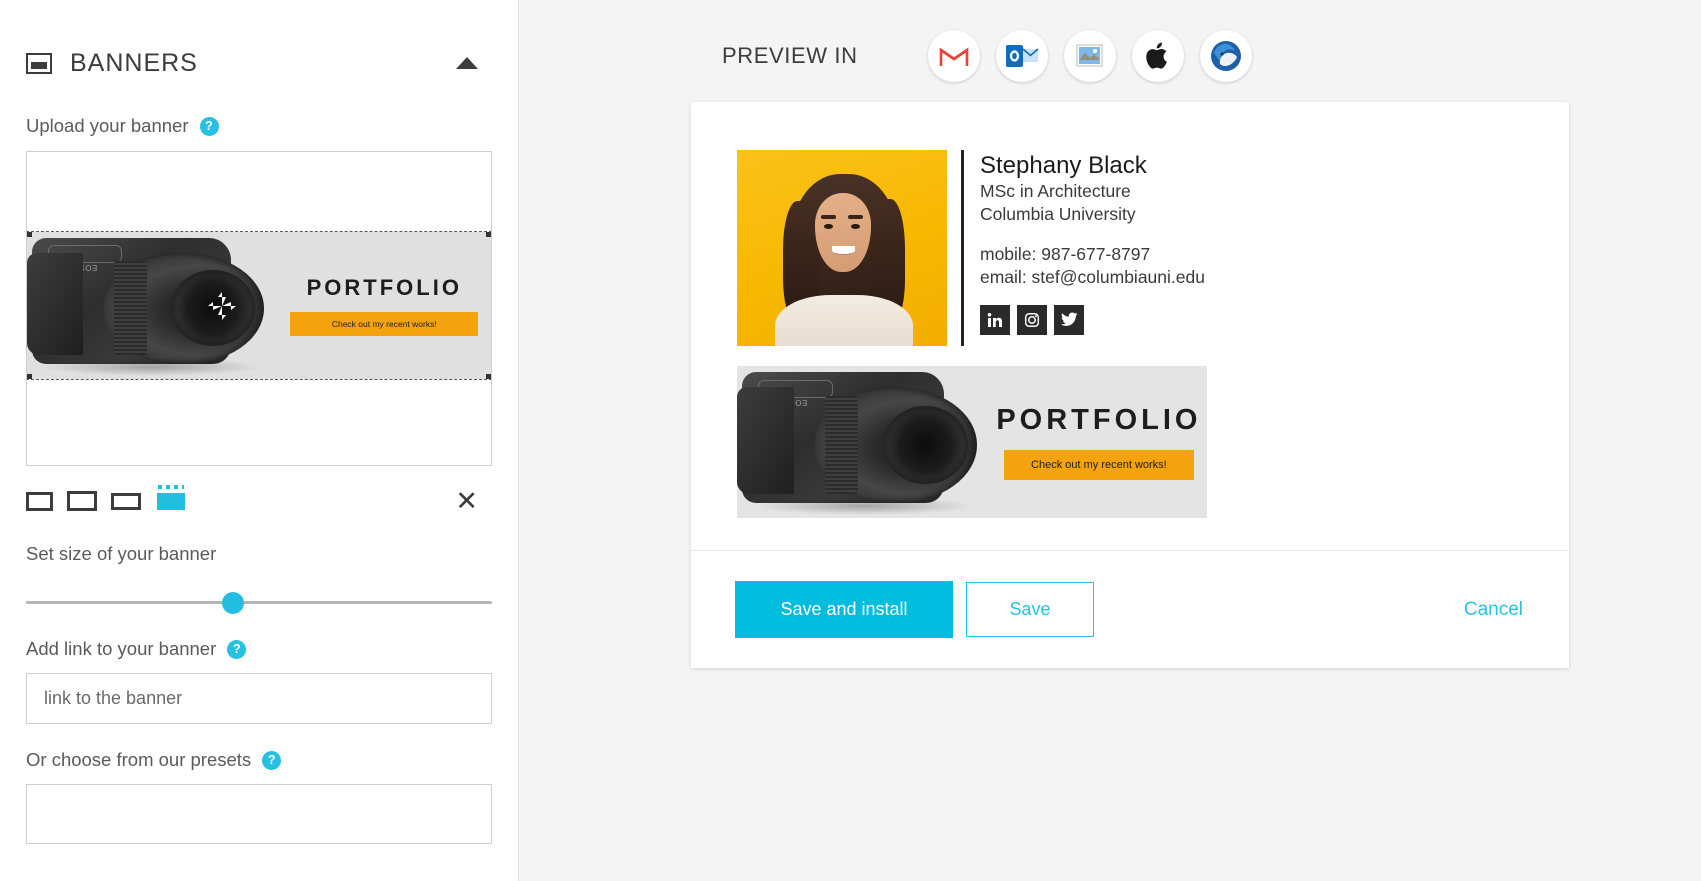 This screenshot has width=1701, height=881. I want to click on signature-spacer, so click(1092, 235).